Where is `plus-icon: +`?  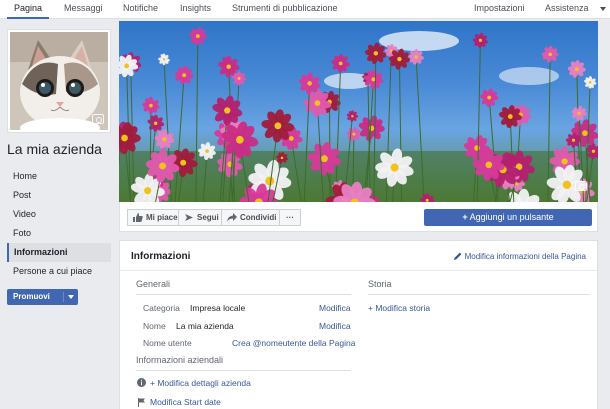
plus-icon: + is located at coordinates (465, 217).